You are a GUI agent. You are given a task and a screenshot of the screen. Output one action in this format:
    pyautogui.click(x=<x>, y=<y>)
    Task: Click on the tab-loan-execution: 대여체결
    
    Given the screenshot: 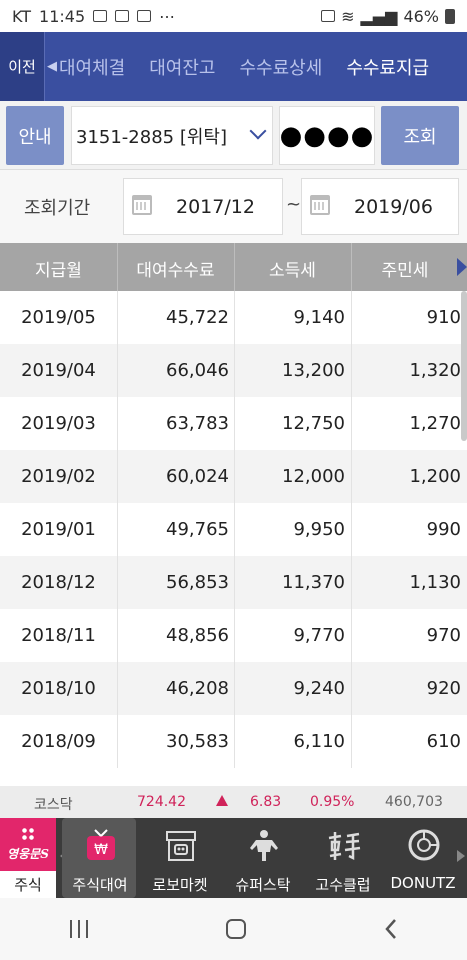 What is the action you would take?
    pyautogui.click(x=97, y=67)
    